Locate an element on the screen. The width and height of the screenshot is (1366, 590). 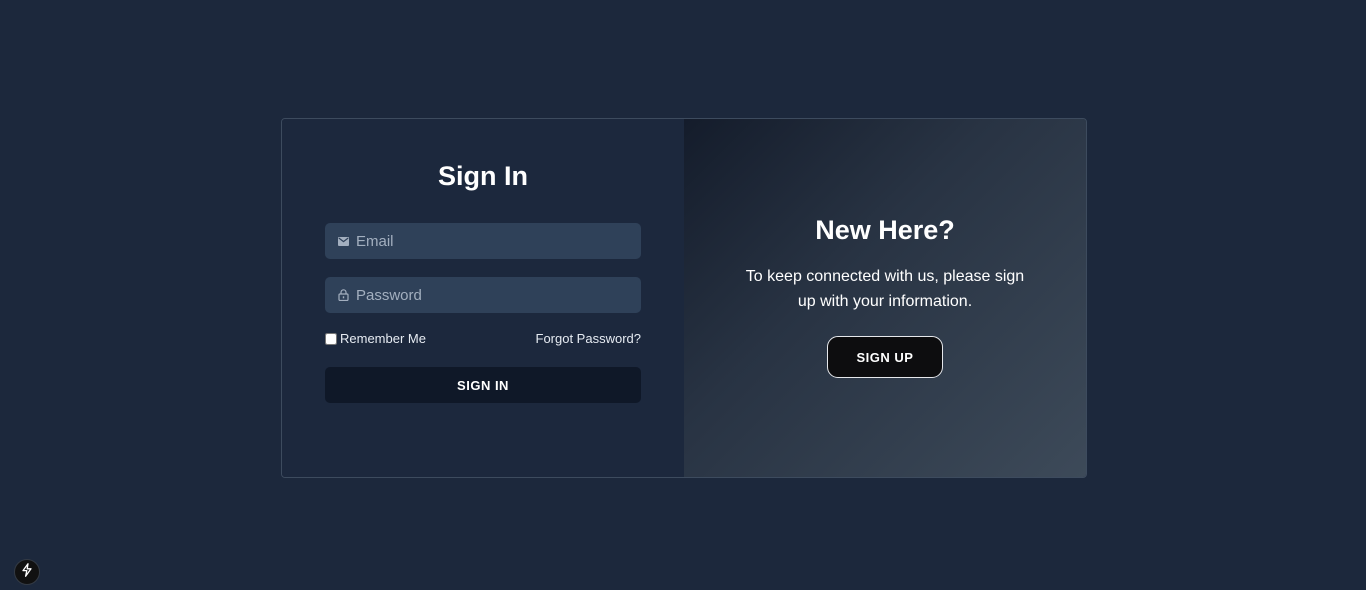
signin-title: Sign In is located at coordinates (483, 176).